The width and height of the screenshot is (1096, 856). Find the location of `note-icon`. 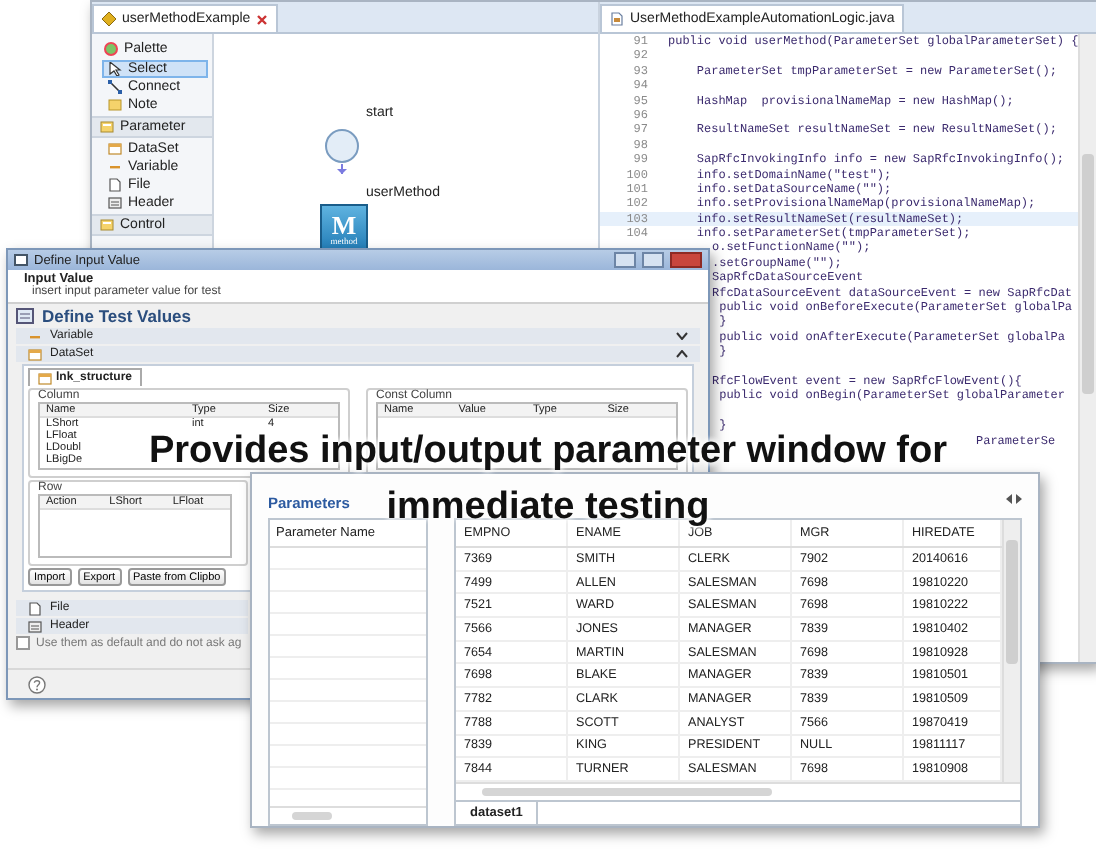

note-icon is located at coordinates (115, 105).